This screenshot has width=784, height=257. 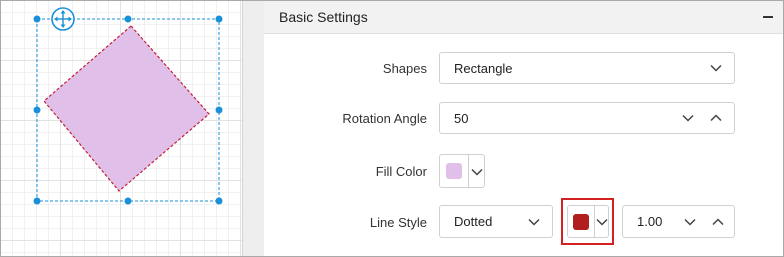 What do you see at coordinates (461, 118) in the screenshot?
I see `rotation-angle-value: 50` at bounding box center [461, 118].